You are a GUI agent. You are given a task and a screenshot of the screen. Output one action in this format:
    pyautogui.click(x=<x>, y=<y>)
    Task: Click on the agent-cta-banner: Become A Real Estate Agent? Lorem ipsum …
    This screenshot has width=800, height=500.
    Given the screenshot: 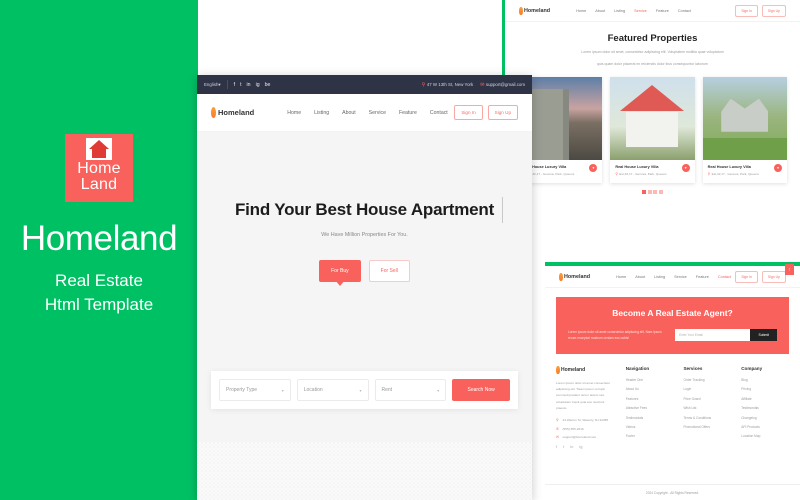 What is the action you would take?
    pyautogui.click(x=672, y=325)
    